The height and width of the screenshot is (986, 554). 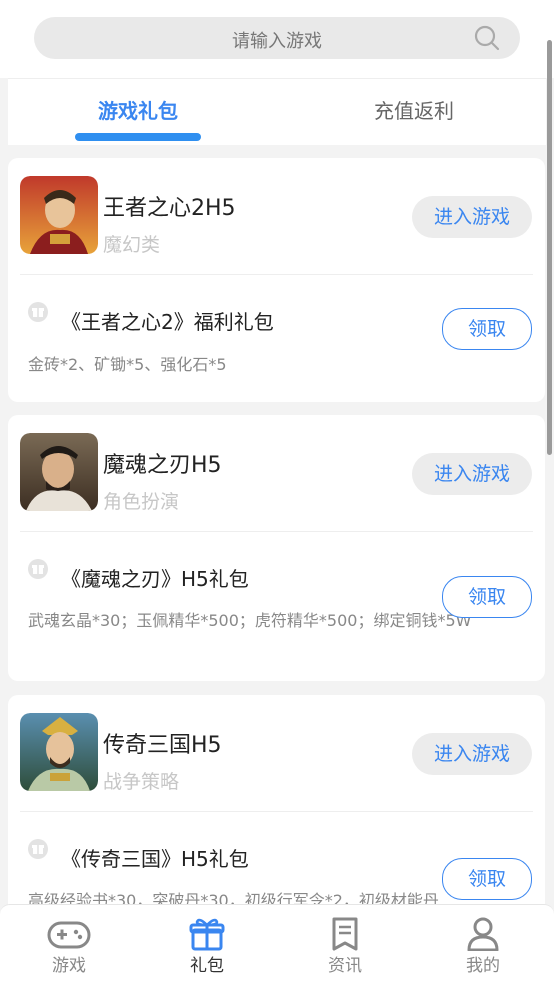 What do you see at coordinates (162, 465) in the screenshot?
I see `game-title: 魔魂之刃H5` at bounding box center [162, 465].